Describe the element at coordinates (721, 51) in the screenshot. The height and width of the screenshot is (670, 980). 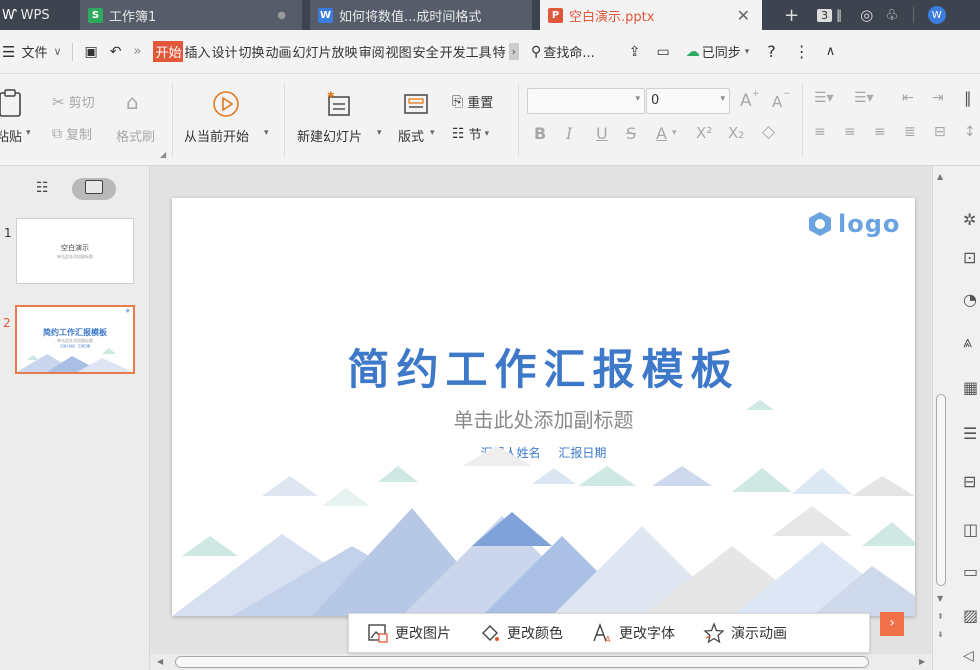
I see `sync-status: 已同步` at that location.